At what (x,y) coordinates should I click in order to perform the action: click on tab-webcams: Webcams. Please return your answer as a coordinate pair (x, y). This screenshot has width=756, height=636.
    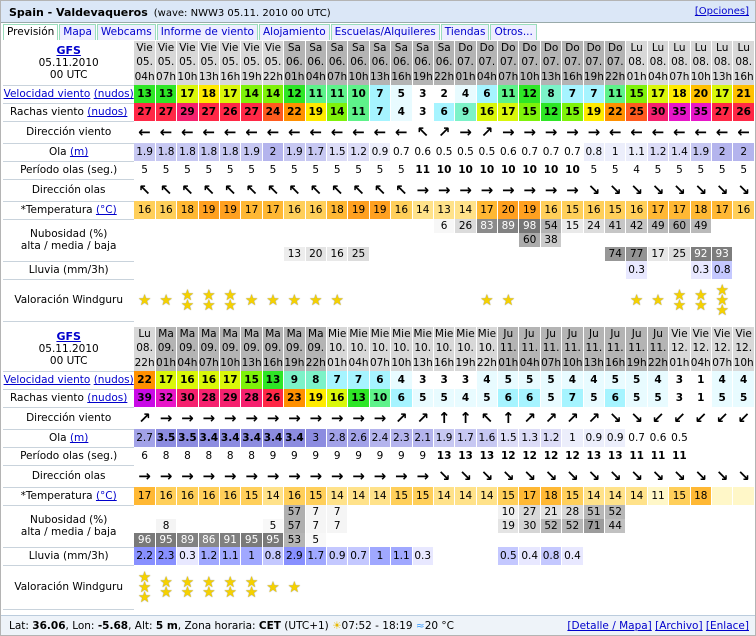
    Looking at the image, I should click on (126, 32).